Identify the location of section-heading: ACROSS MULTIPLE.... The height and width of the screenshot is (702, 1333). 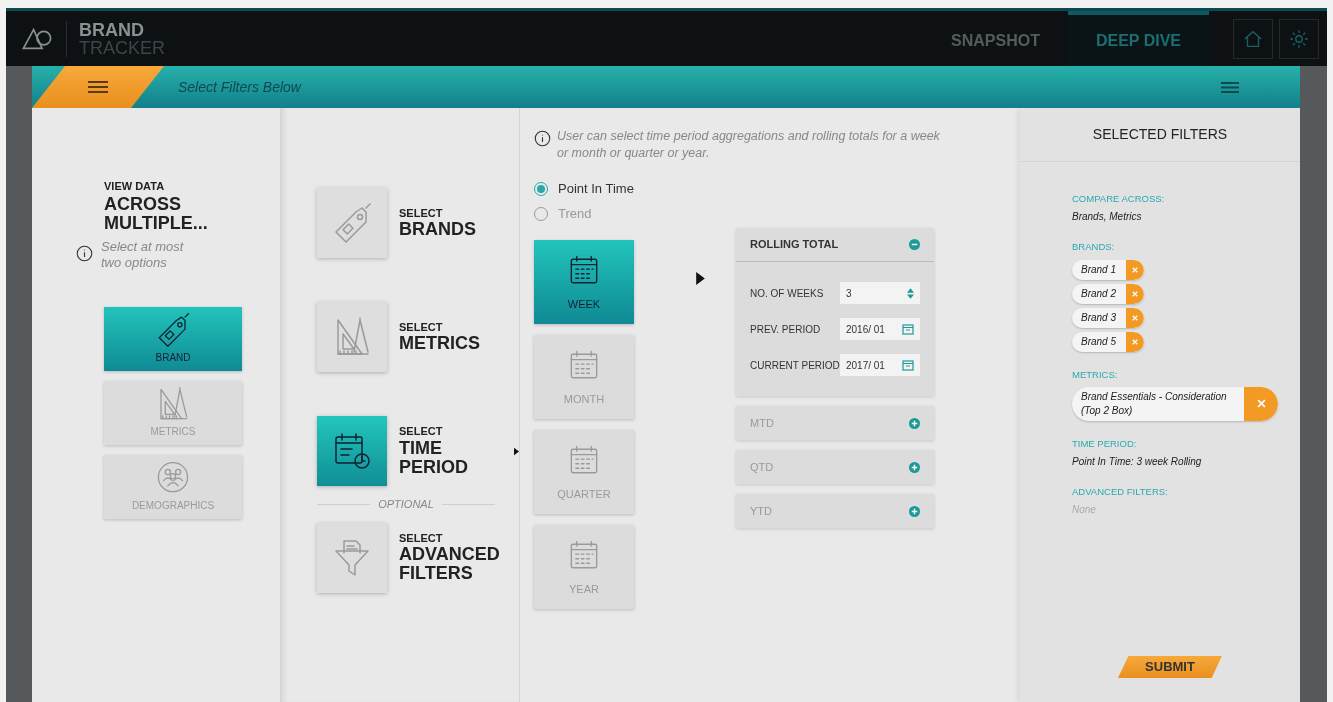
(156, 213).